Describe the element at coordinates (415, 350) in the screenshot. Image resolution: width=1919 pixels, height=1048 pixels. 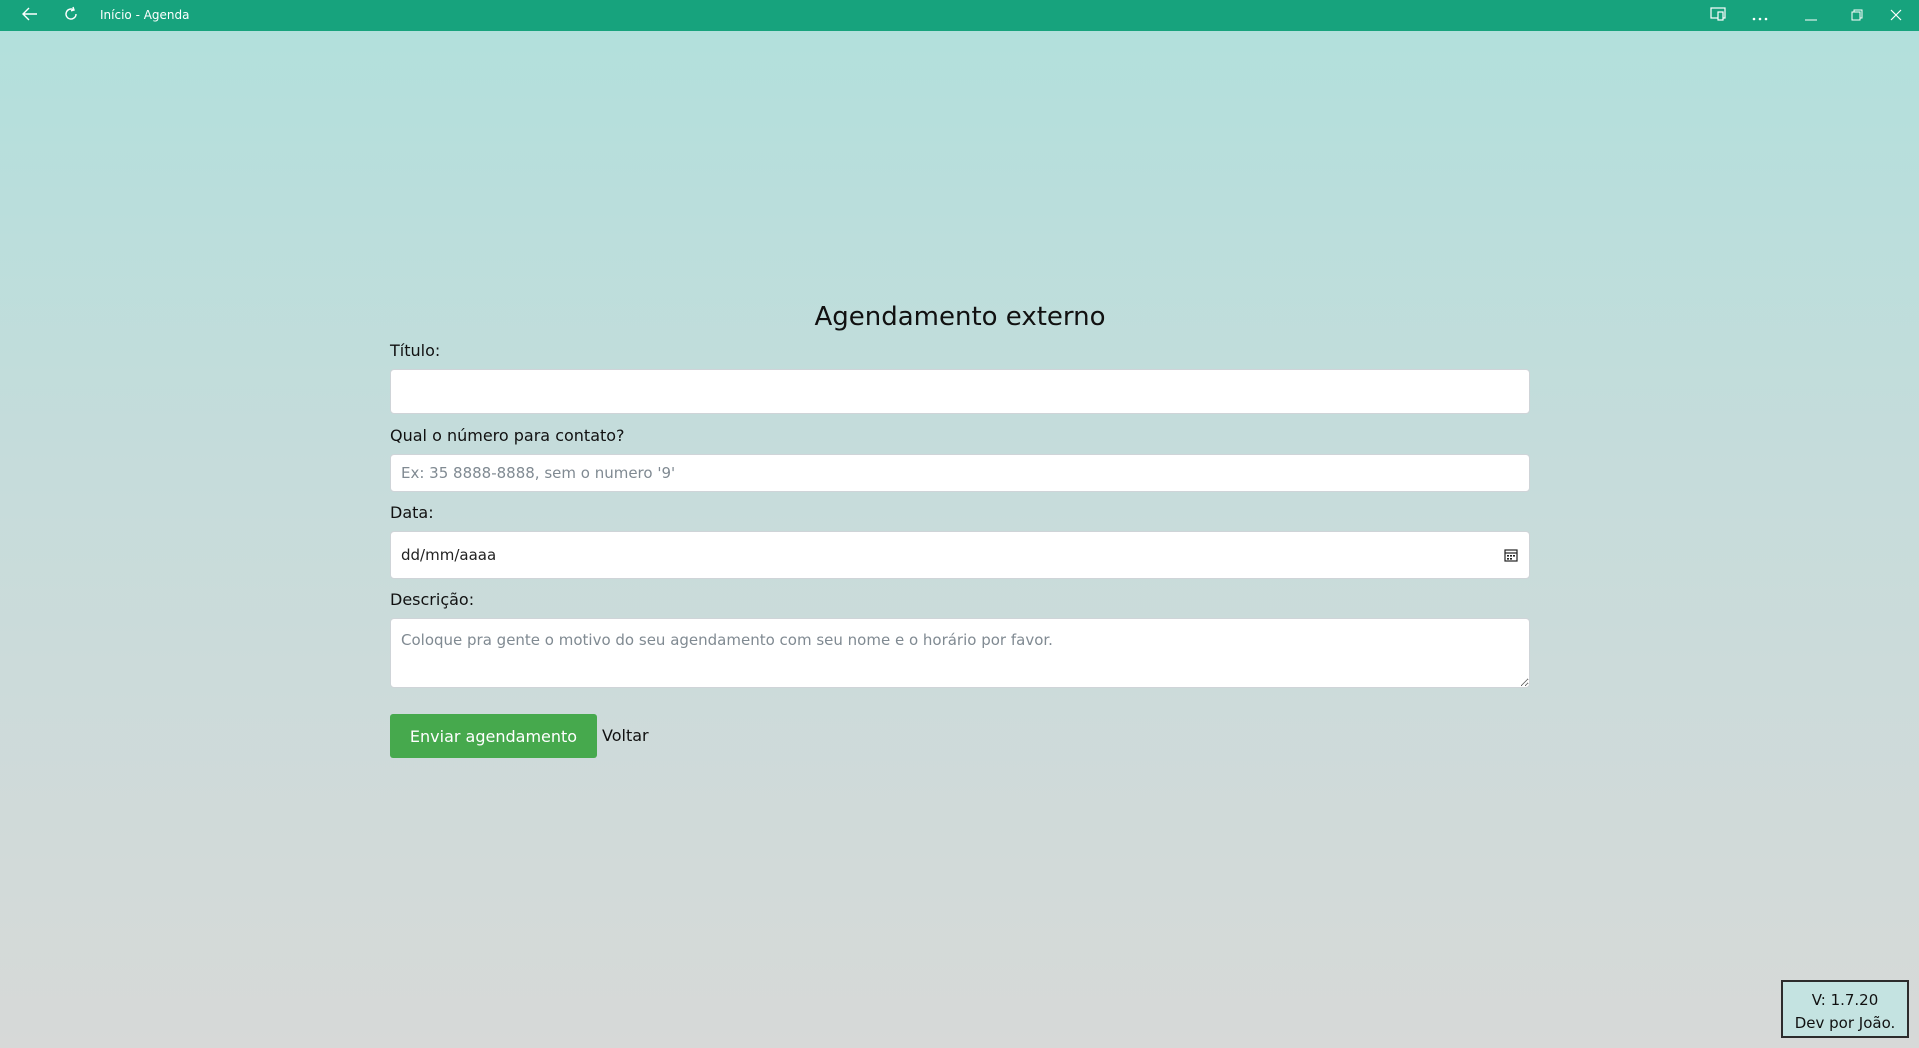
I see `title-label: Título:` at that location.